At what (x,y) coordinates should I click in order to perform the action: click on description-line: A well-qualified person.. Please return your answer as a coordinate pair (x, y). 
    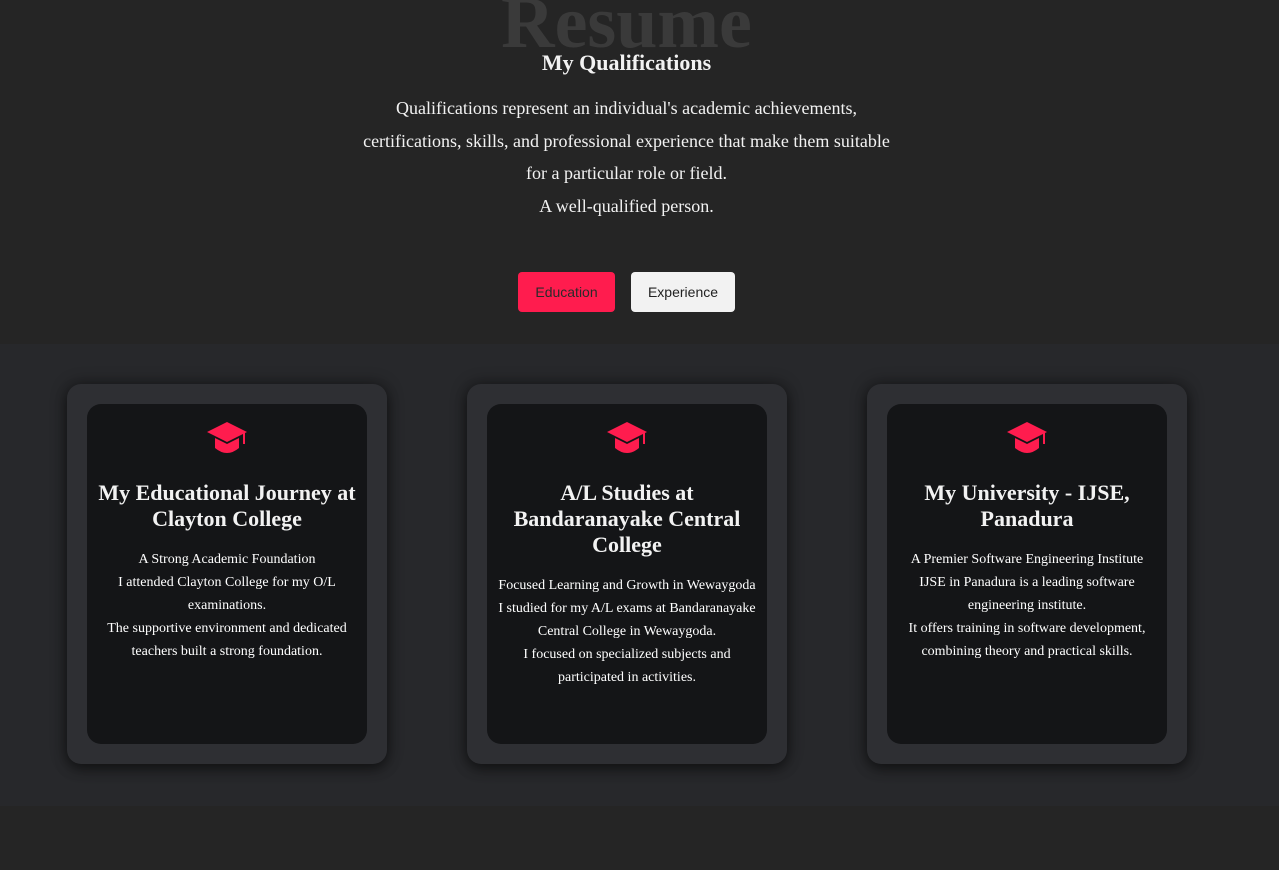
    Looking at the image, I should click on (626, 206).